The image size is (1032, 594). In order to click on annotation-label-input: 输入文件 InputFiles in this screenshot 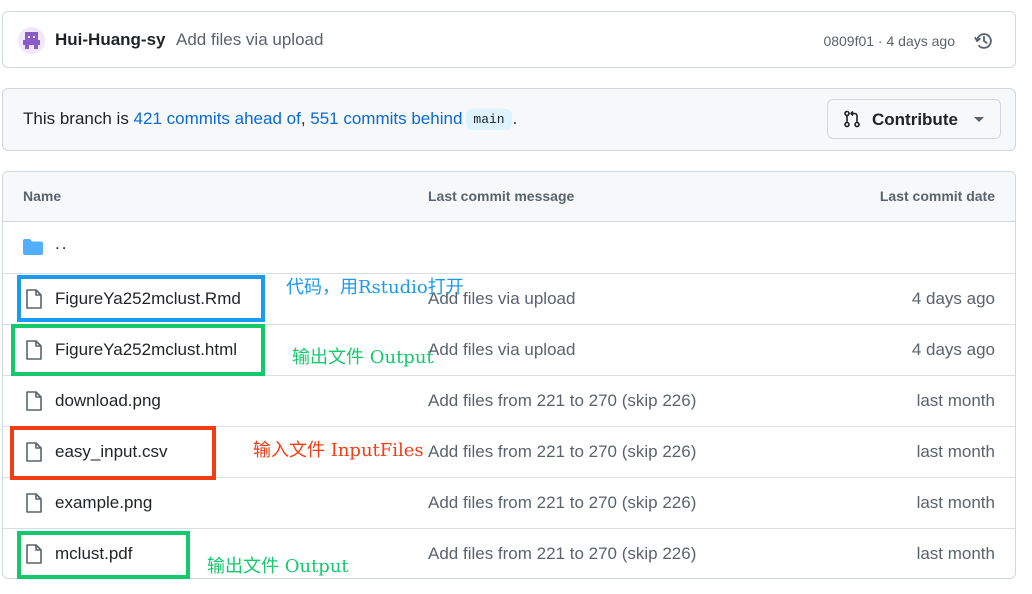, I will do `click(338, 450)`.